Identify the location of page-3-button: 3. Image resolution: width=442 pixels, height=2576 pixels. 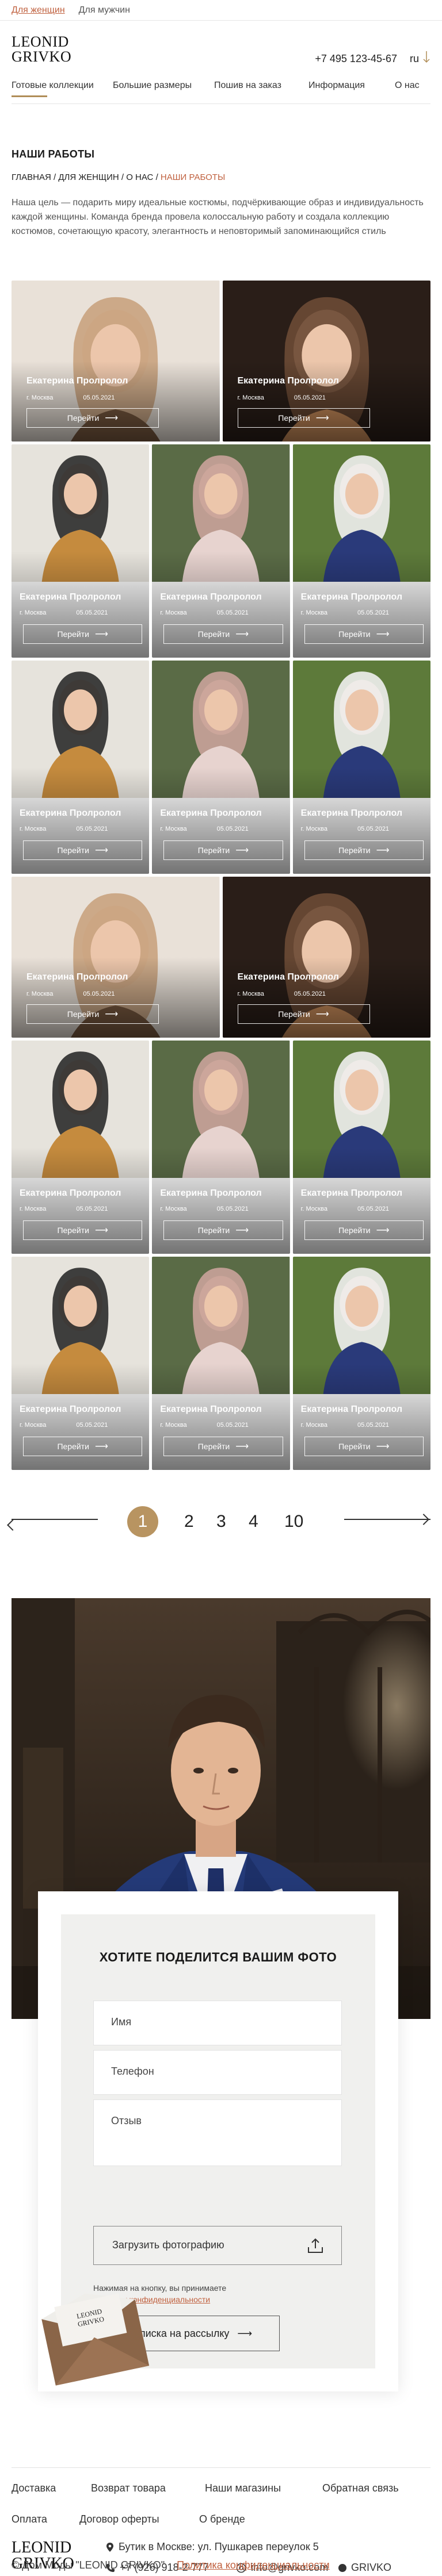
(221, 1522).